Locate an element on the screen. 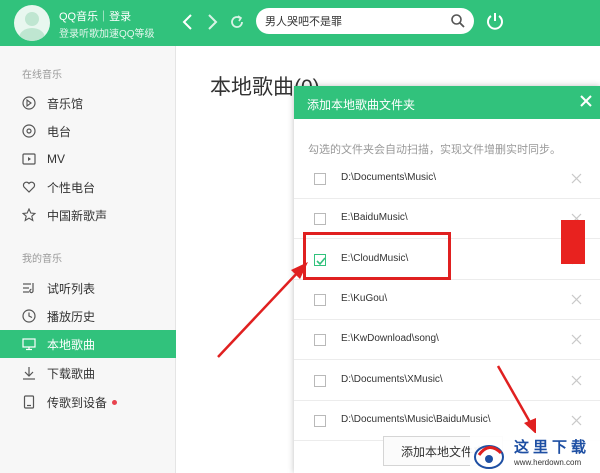  sidebar-item-label: 播放历史 is located at coordinates (71, 316).